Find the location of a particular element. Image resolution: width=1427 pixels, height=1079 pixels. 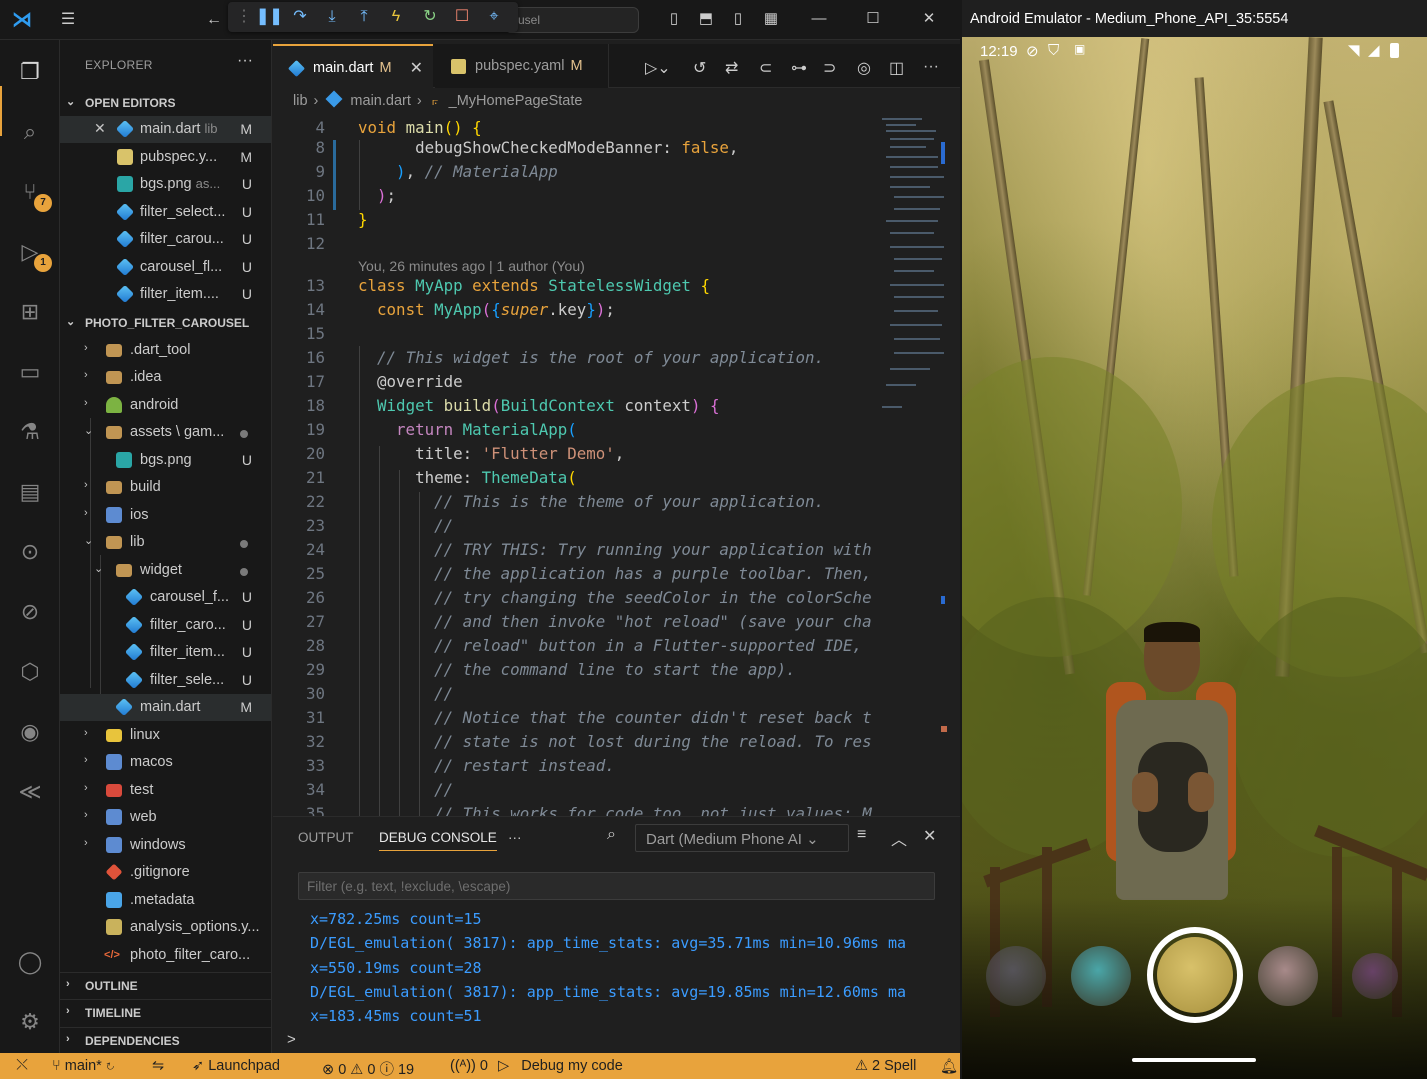

step-into-icon: ⤓ is located at coordinates (332, 17).